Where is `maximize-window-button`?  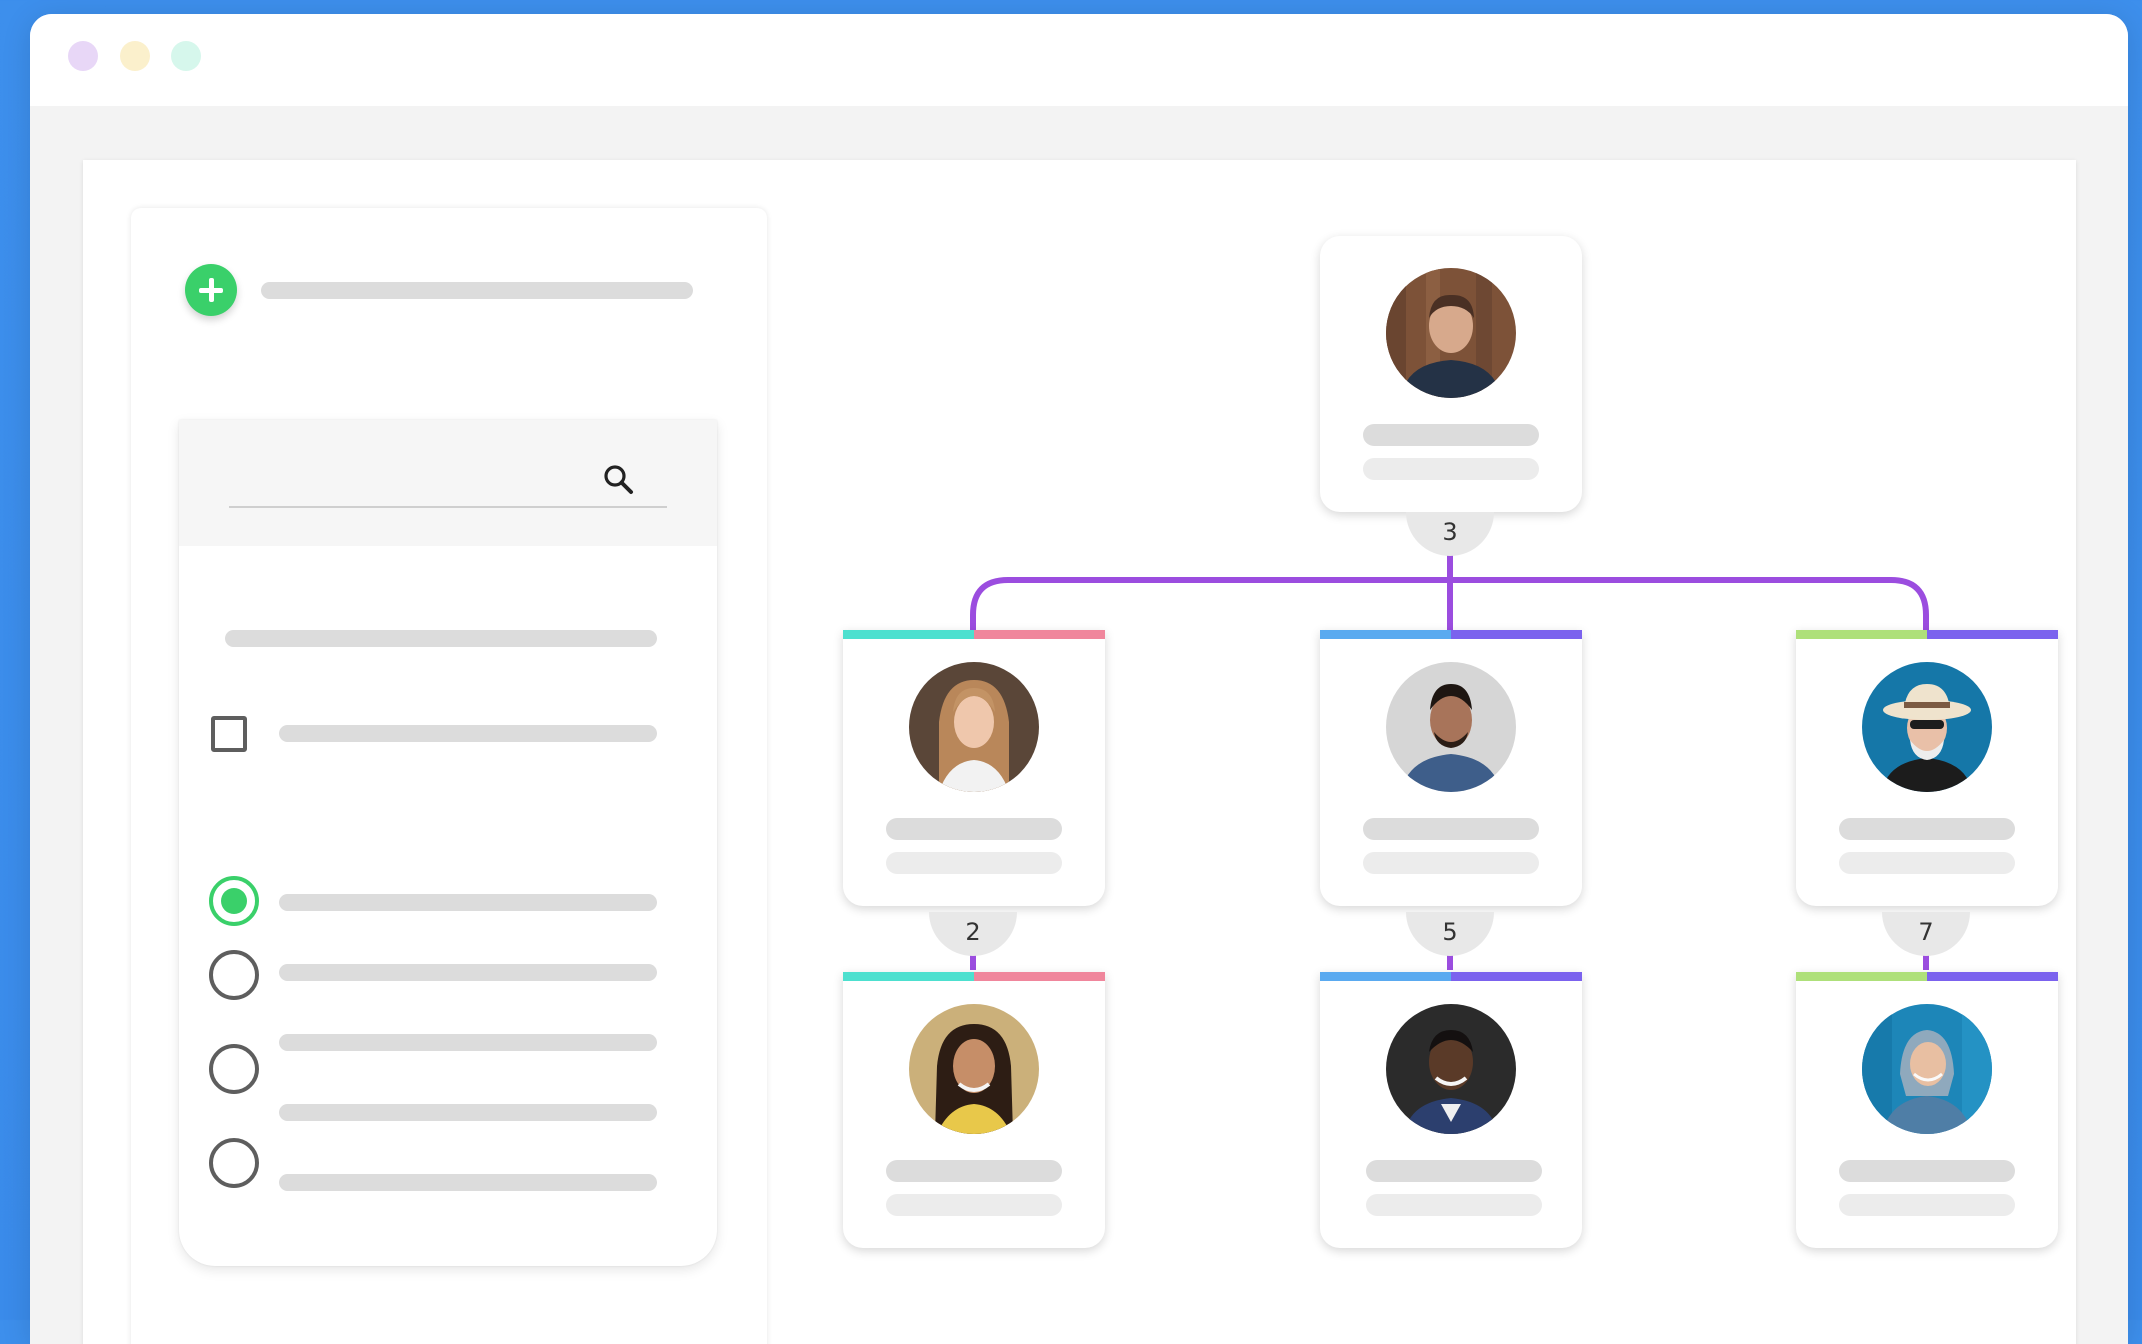
maximize-window-button is located at coordinates (186, 56).